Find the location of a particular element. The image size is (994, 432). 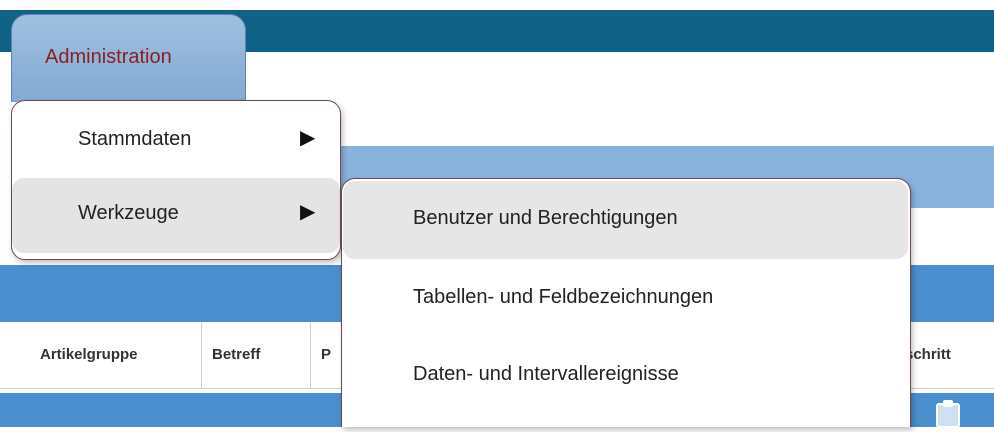

menu-item-label: Stammdaten is located at coordinates (135, 139).